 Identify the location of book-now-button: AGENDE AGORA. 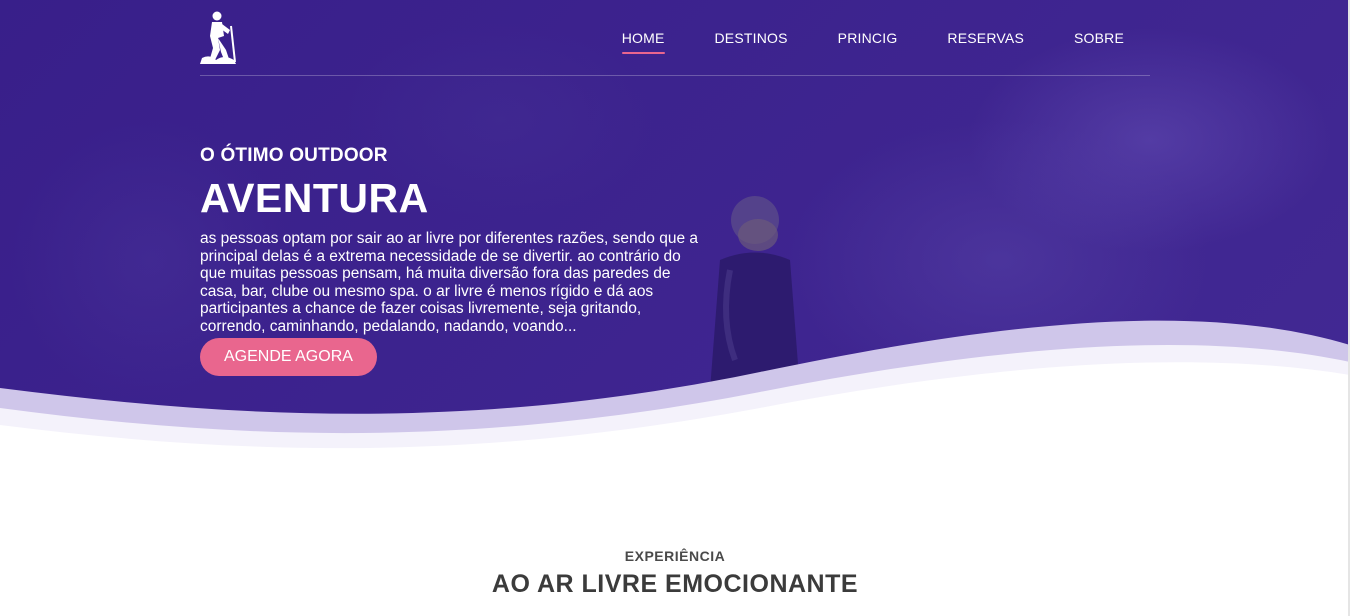
(288, 357).